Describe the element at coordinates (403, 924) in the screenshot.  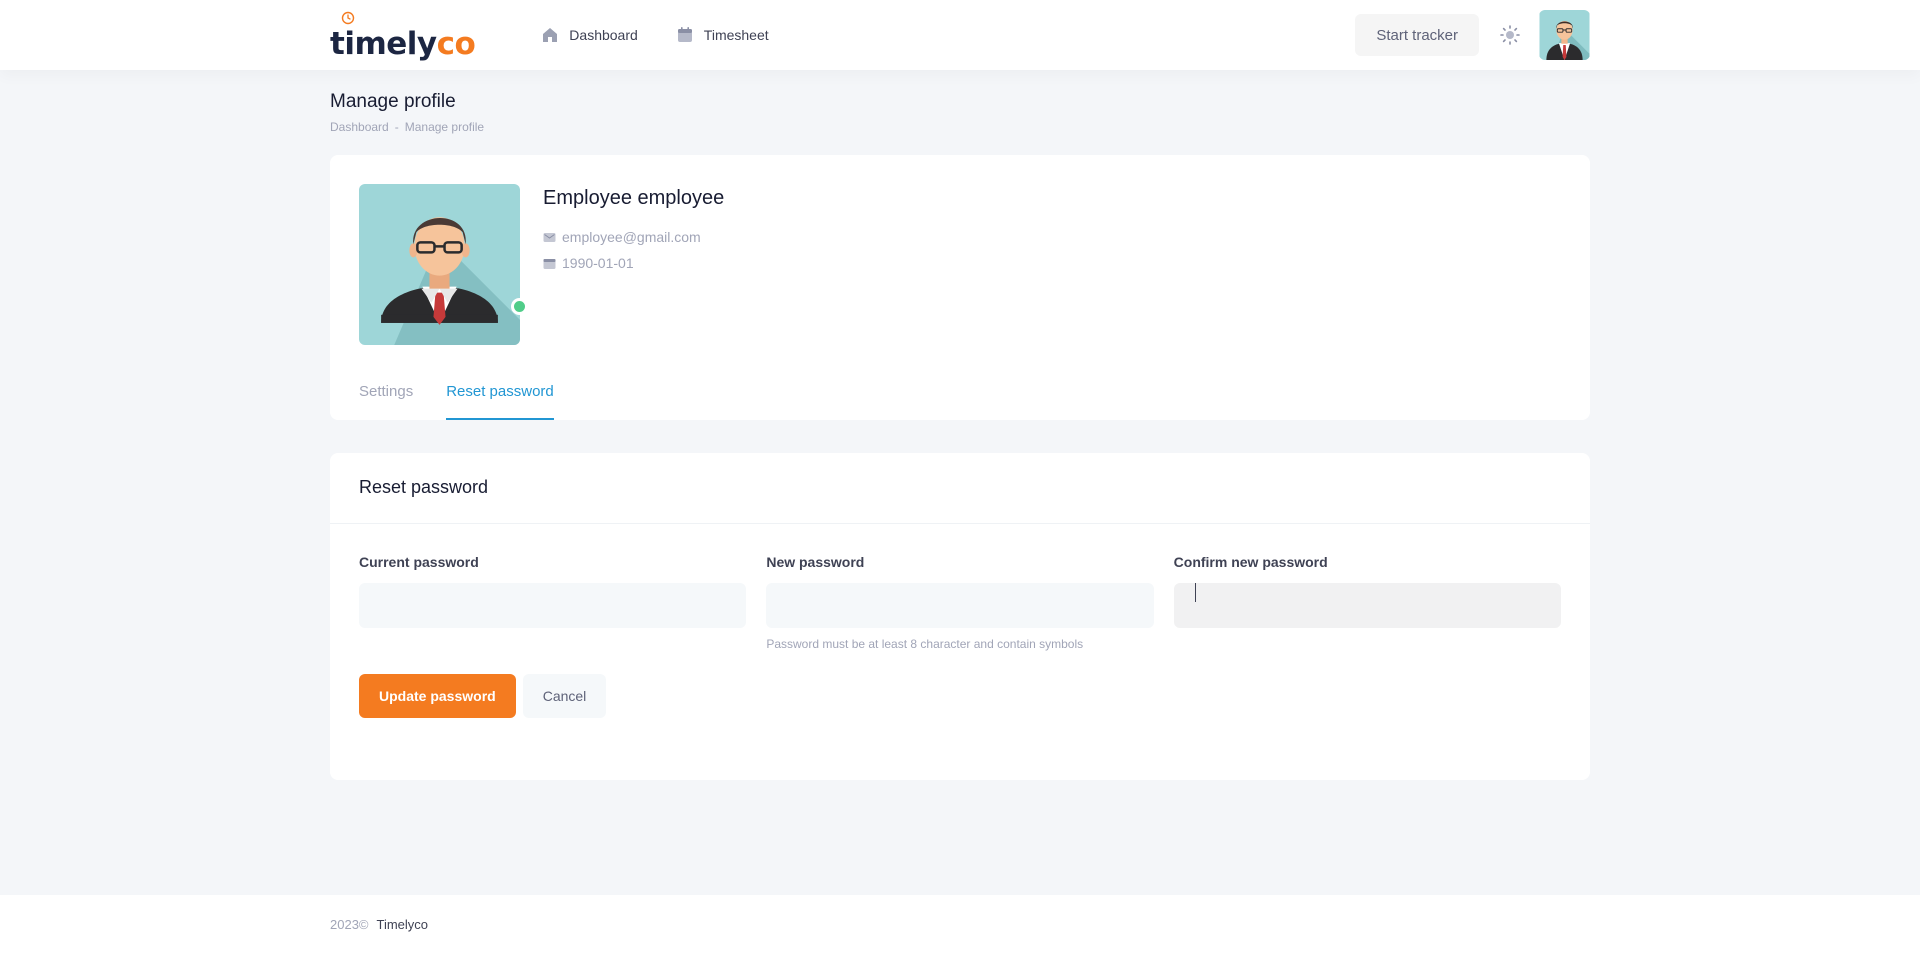
I see `footer-brand-link: Timelyco` at that location.